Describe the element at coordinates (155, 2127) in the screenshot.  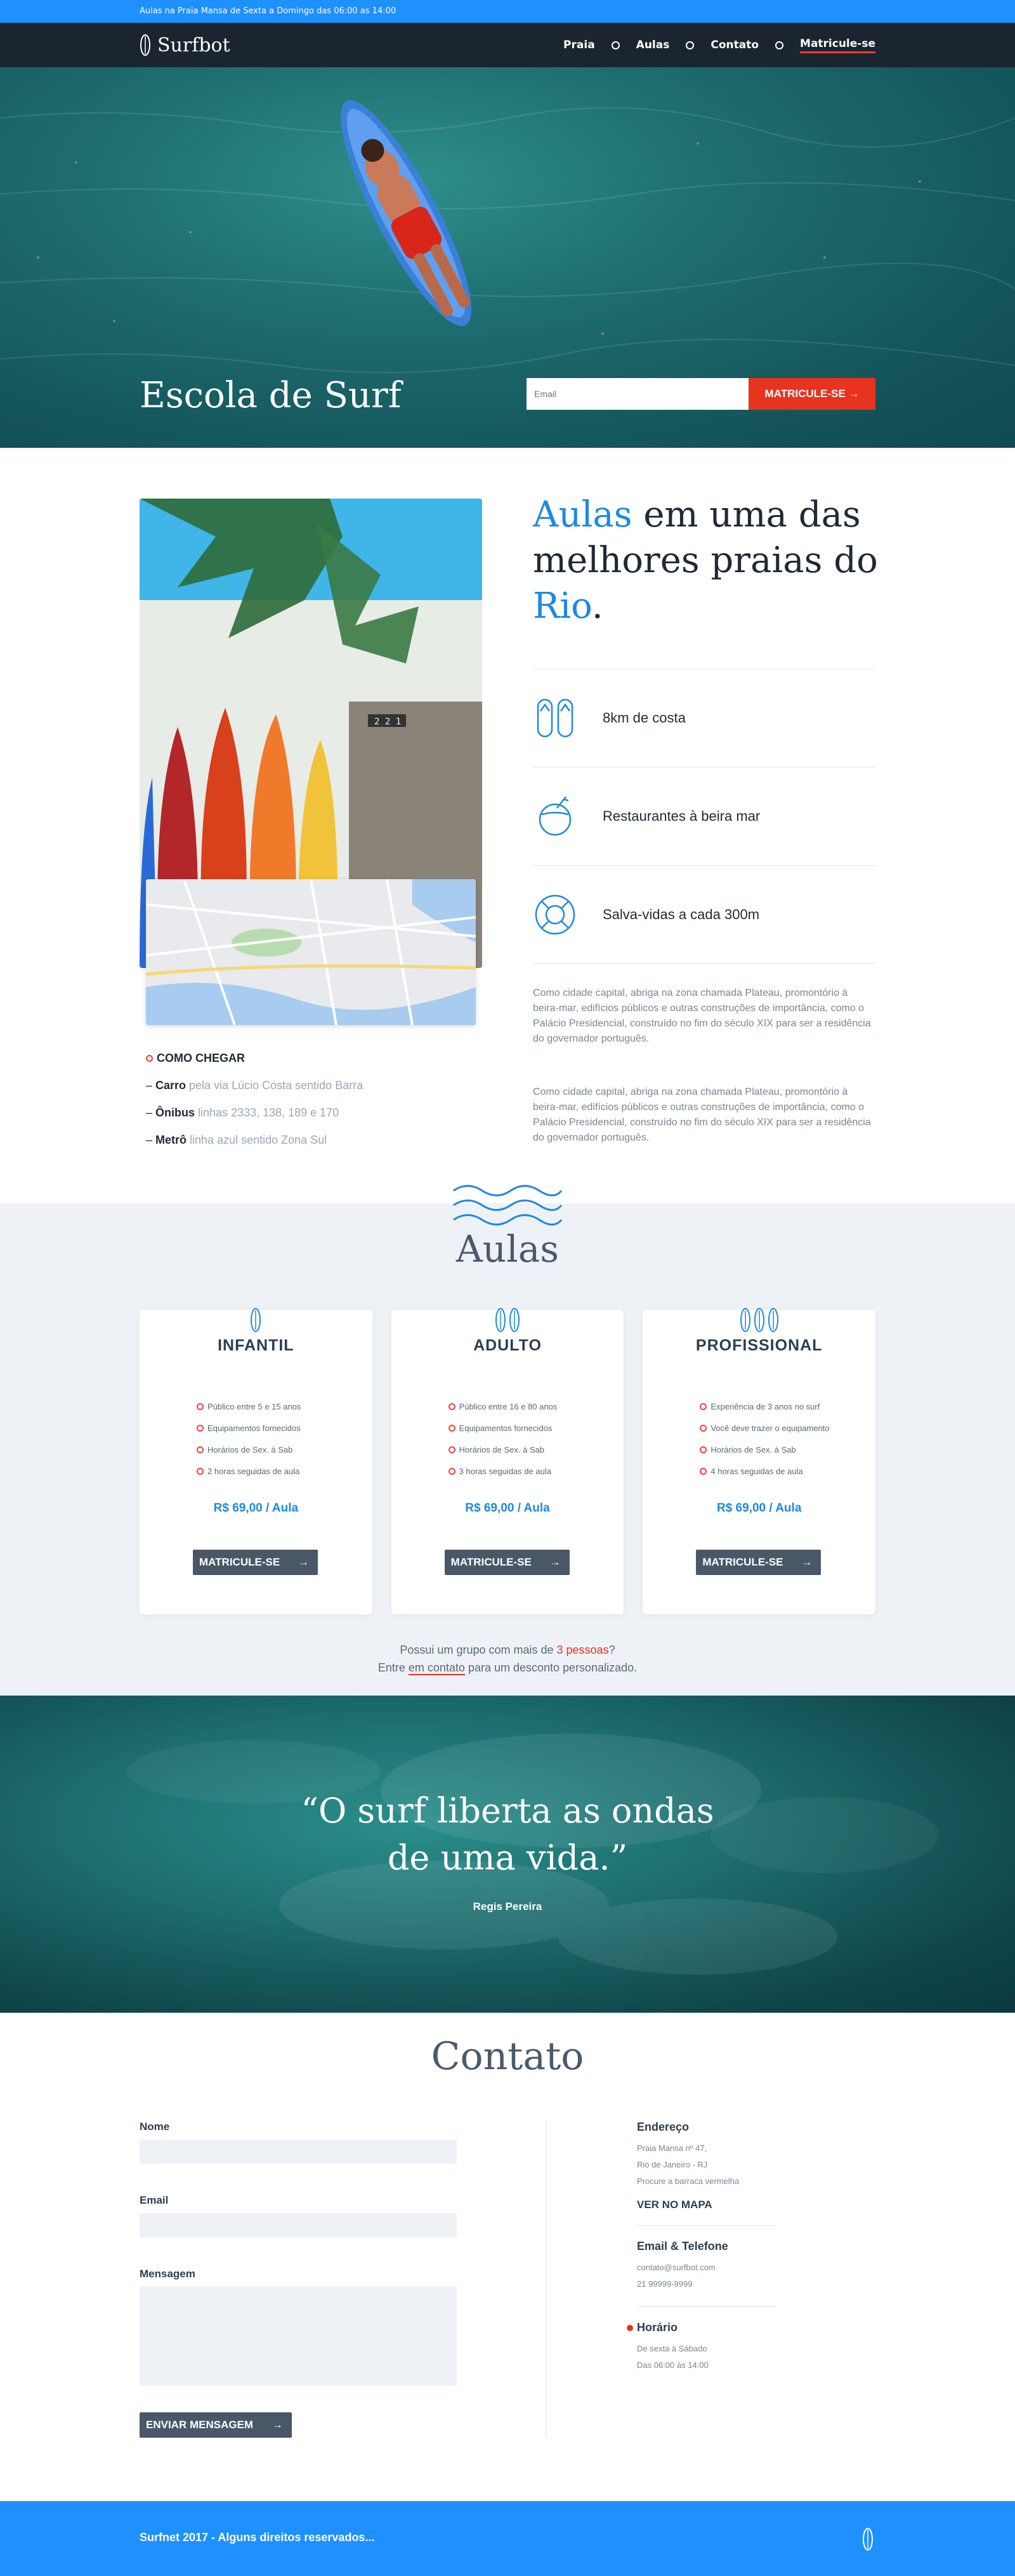
I see `name-label: Nome` at that location.